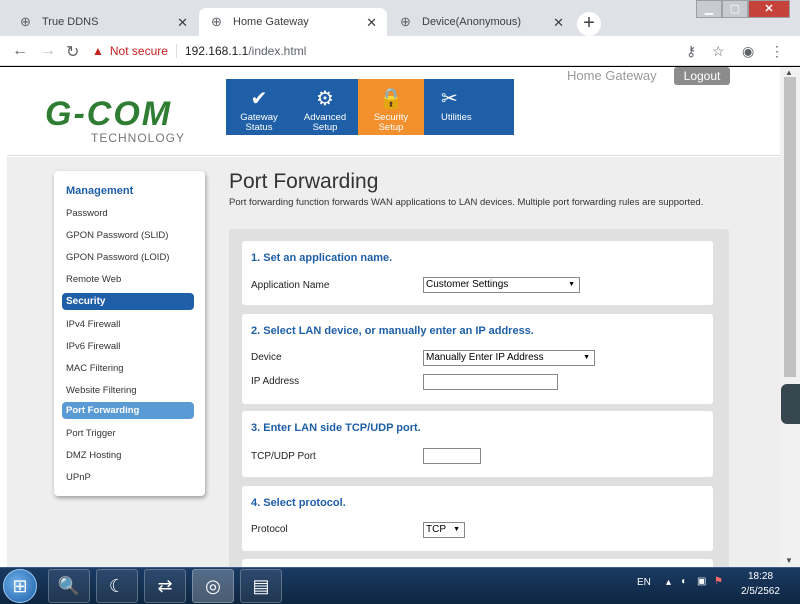 Image resolution: width=800 pixels, height=604 pixels. I want to click on language-indicator: EN, so click(644, 582).